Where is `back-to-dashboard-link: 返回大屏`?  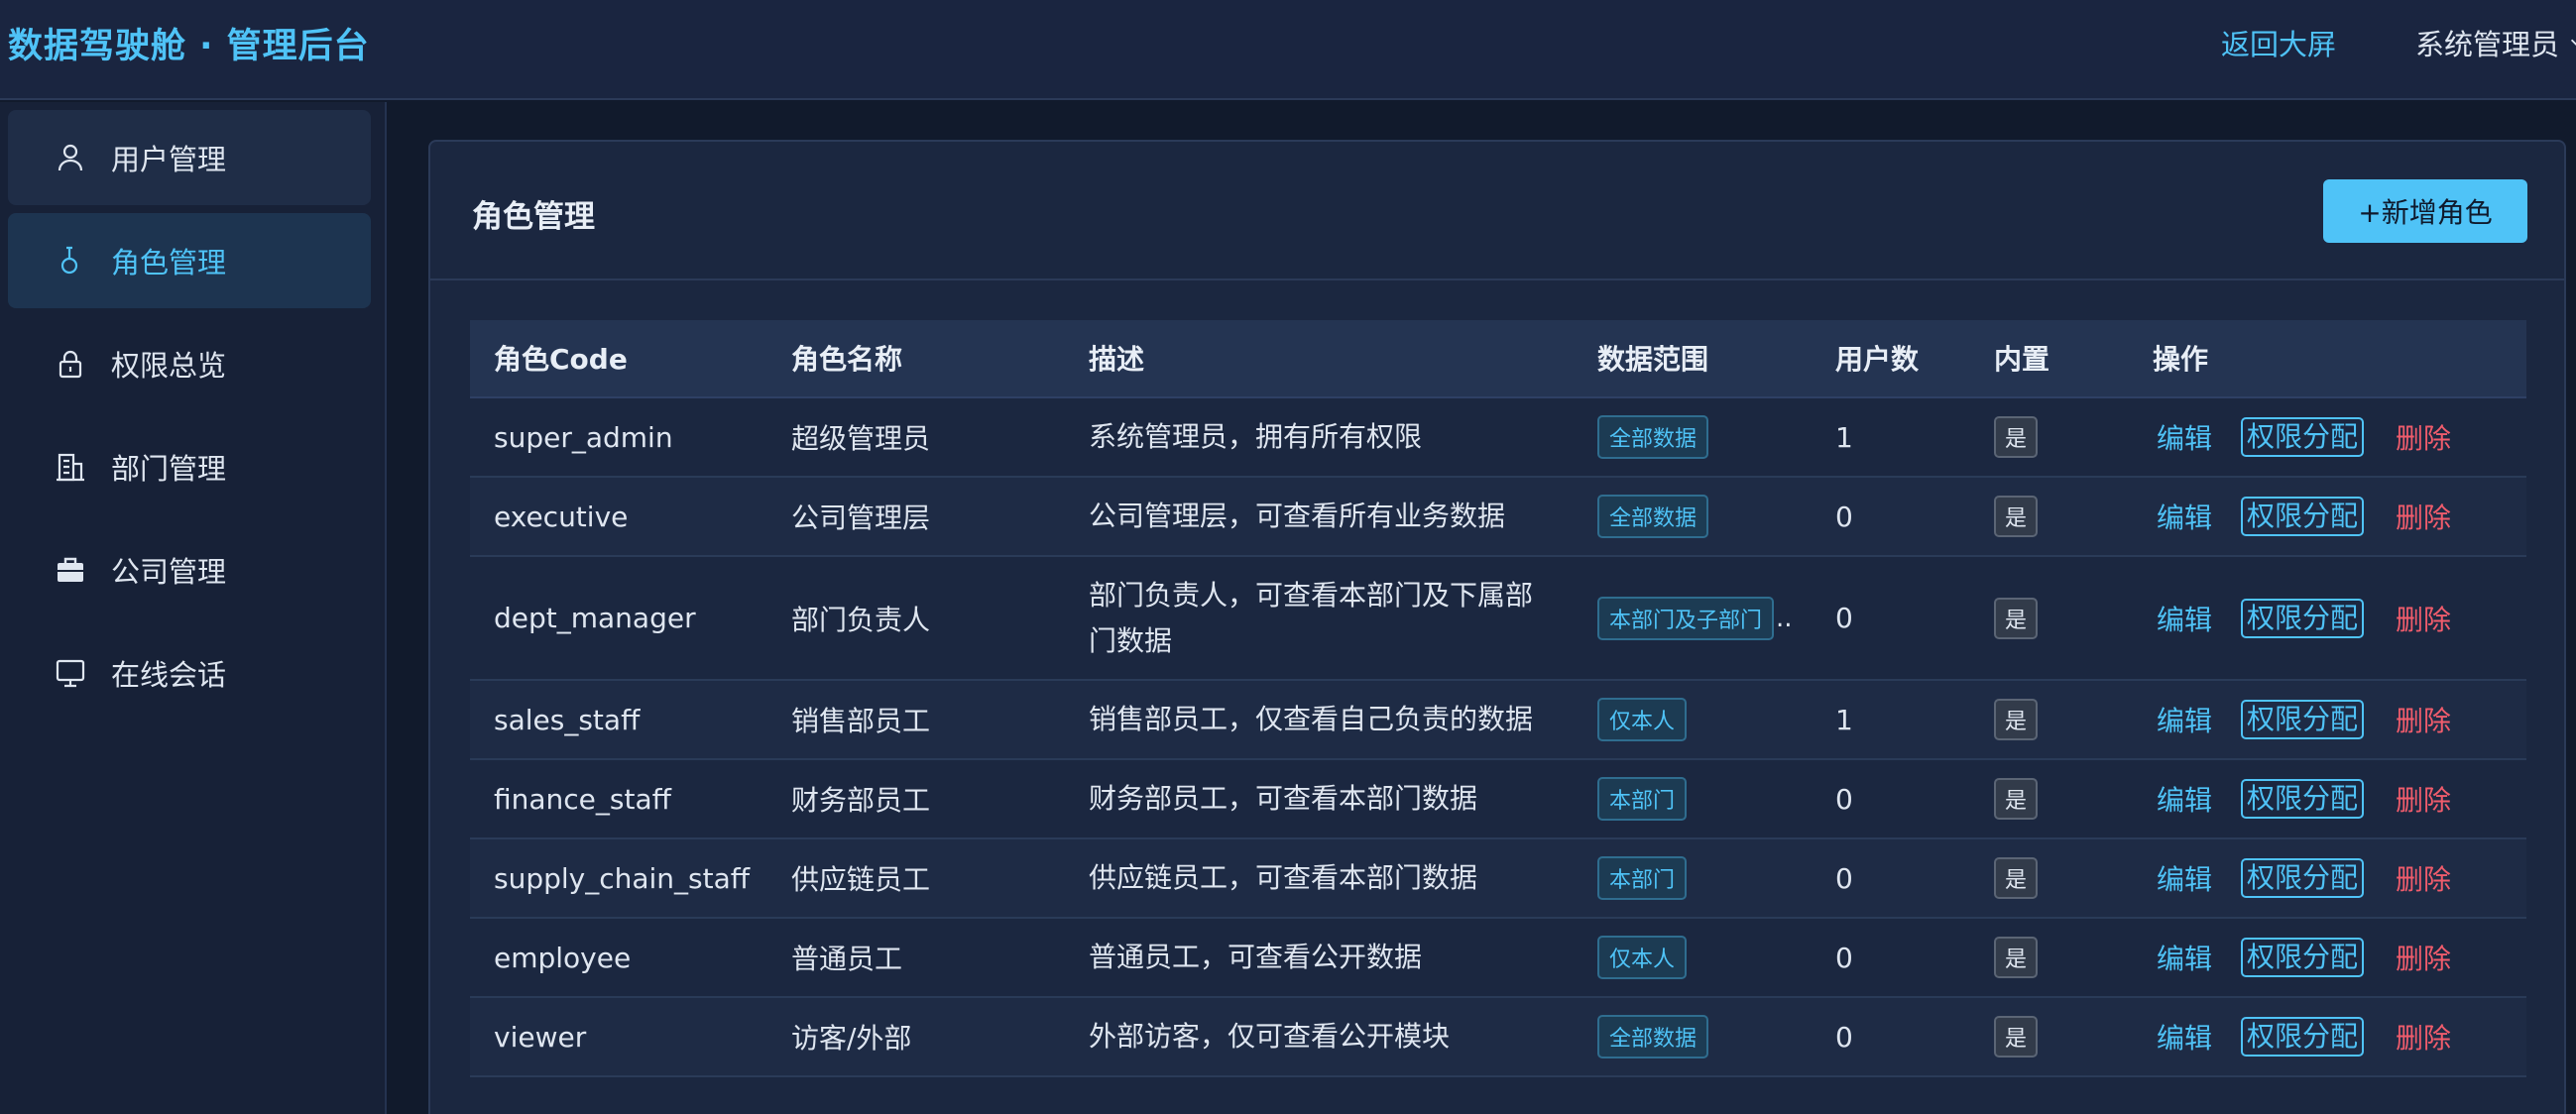
back-to-dashboard-link: 返回大屏 is located at coordinates (2278, 42).